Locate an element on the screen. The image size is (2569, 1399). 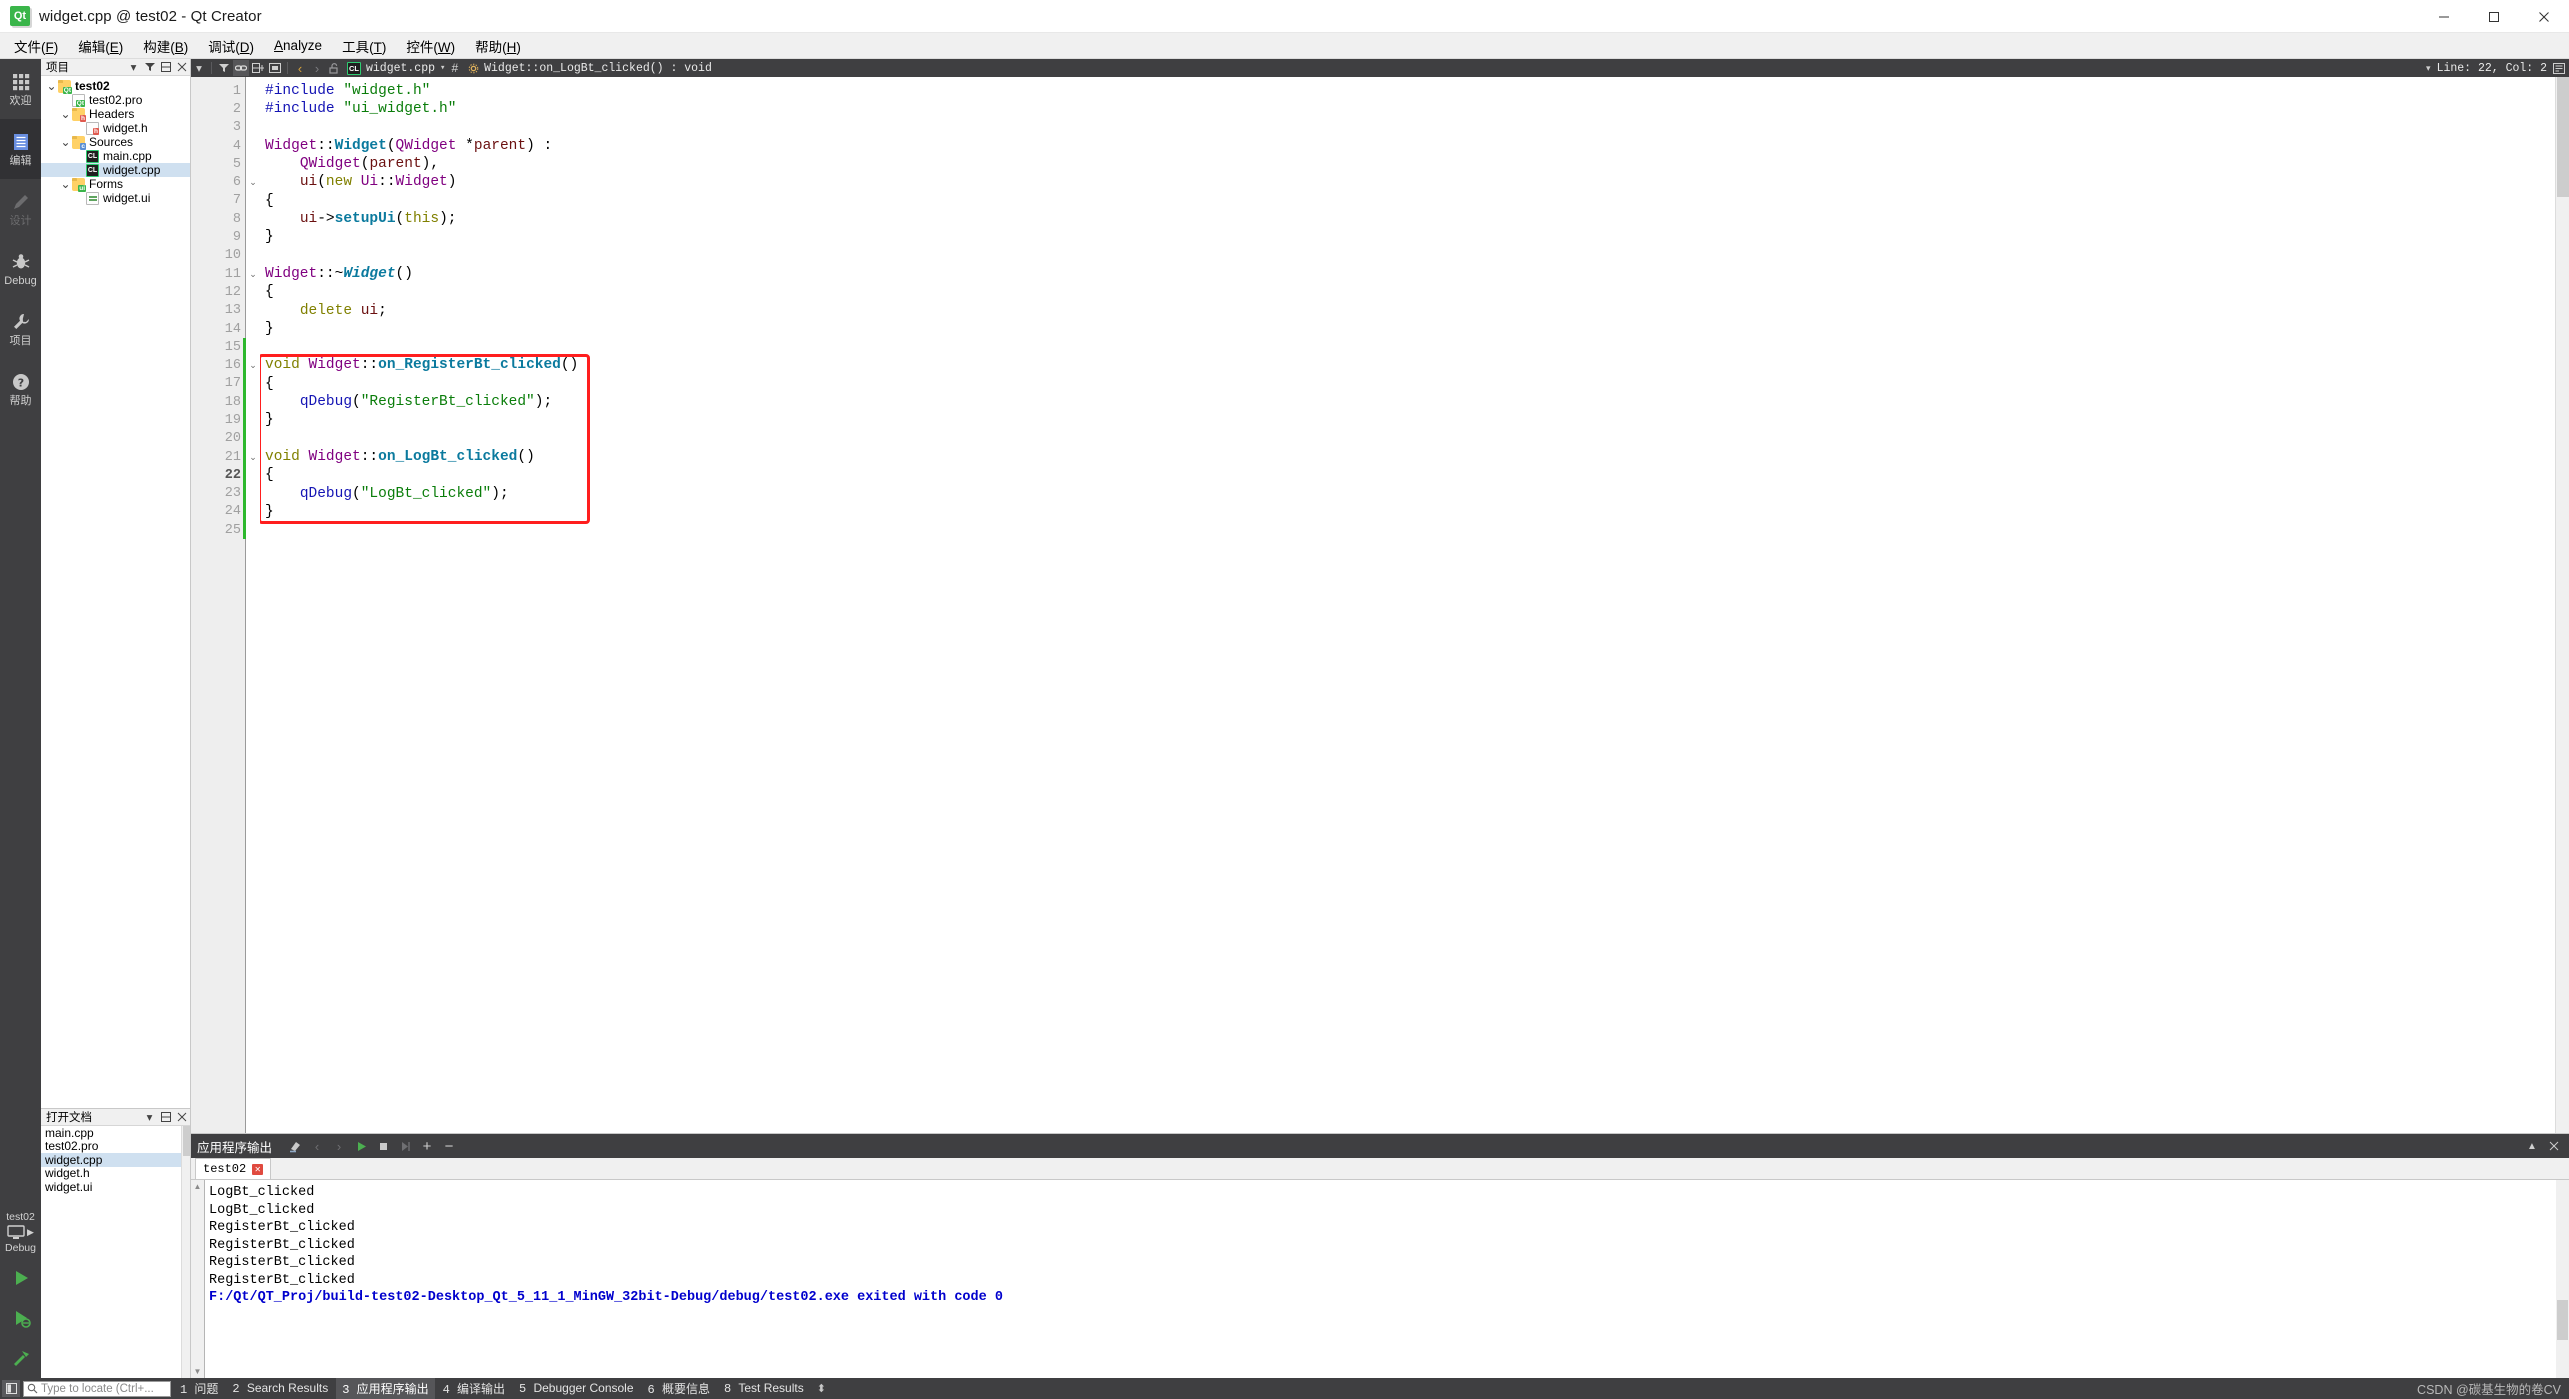
menu-item-3: 构建(B) is located at coordinates (165, 46).